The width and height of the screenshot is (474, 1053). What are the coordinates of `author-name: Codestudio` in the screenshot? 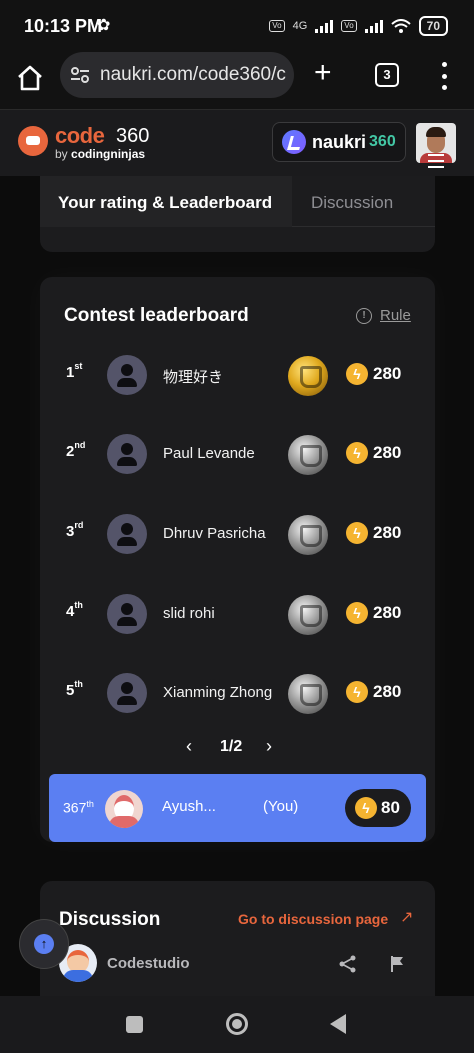 It's located at (148, 963).